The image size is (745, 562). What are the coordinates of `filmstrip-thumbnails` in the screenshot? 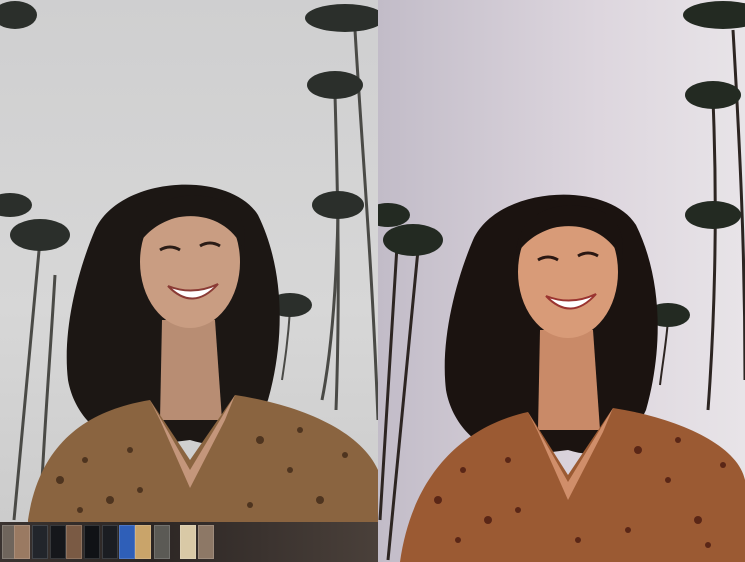 It's located at (189, 542).